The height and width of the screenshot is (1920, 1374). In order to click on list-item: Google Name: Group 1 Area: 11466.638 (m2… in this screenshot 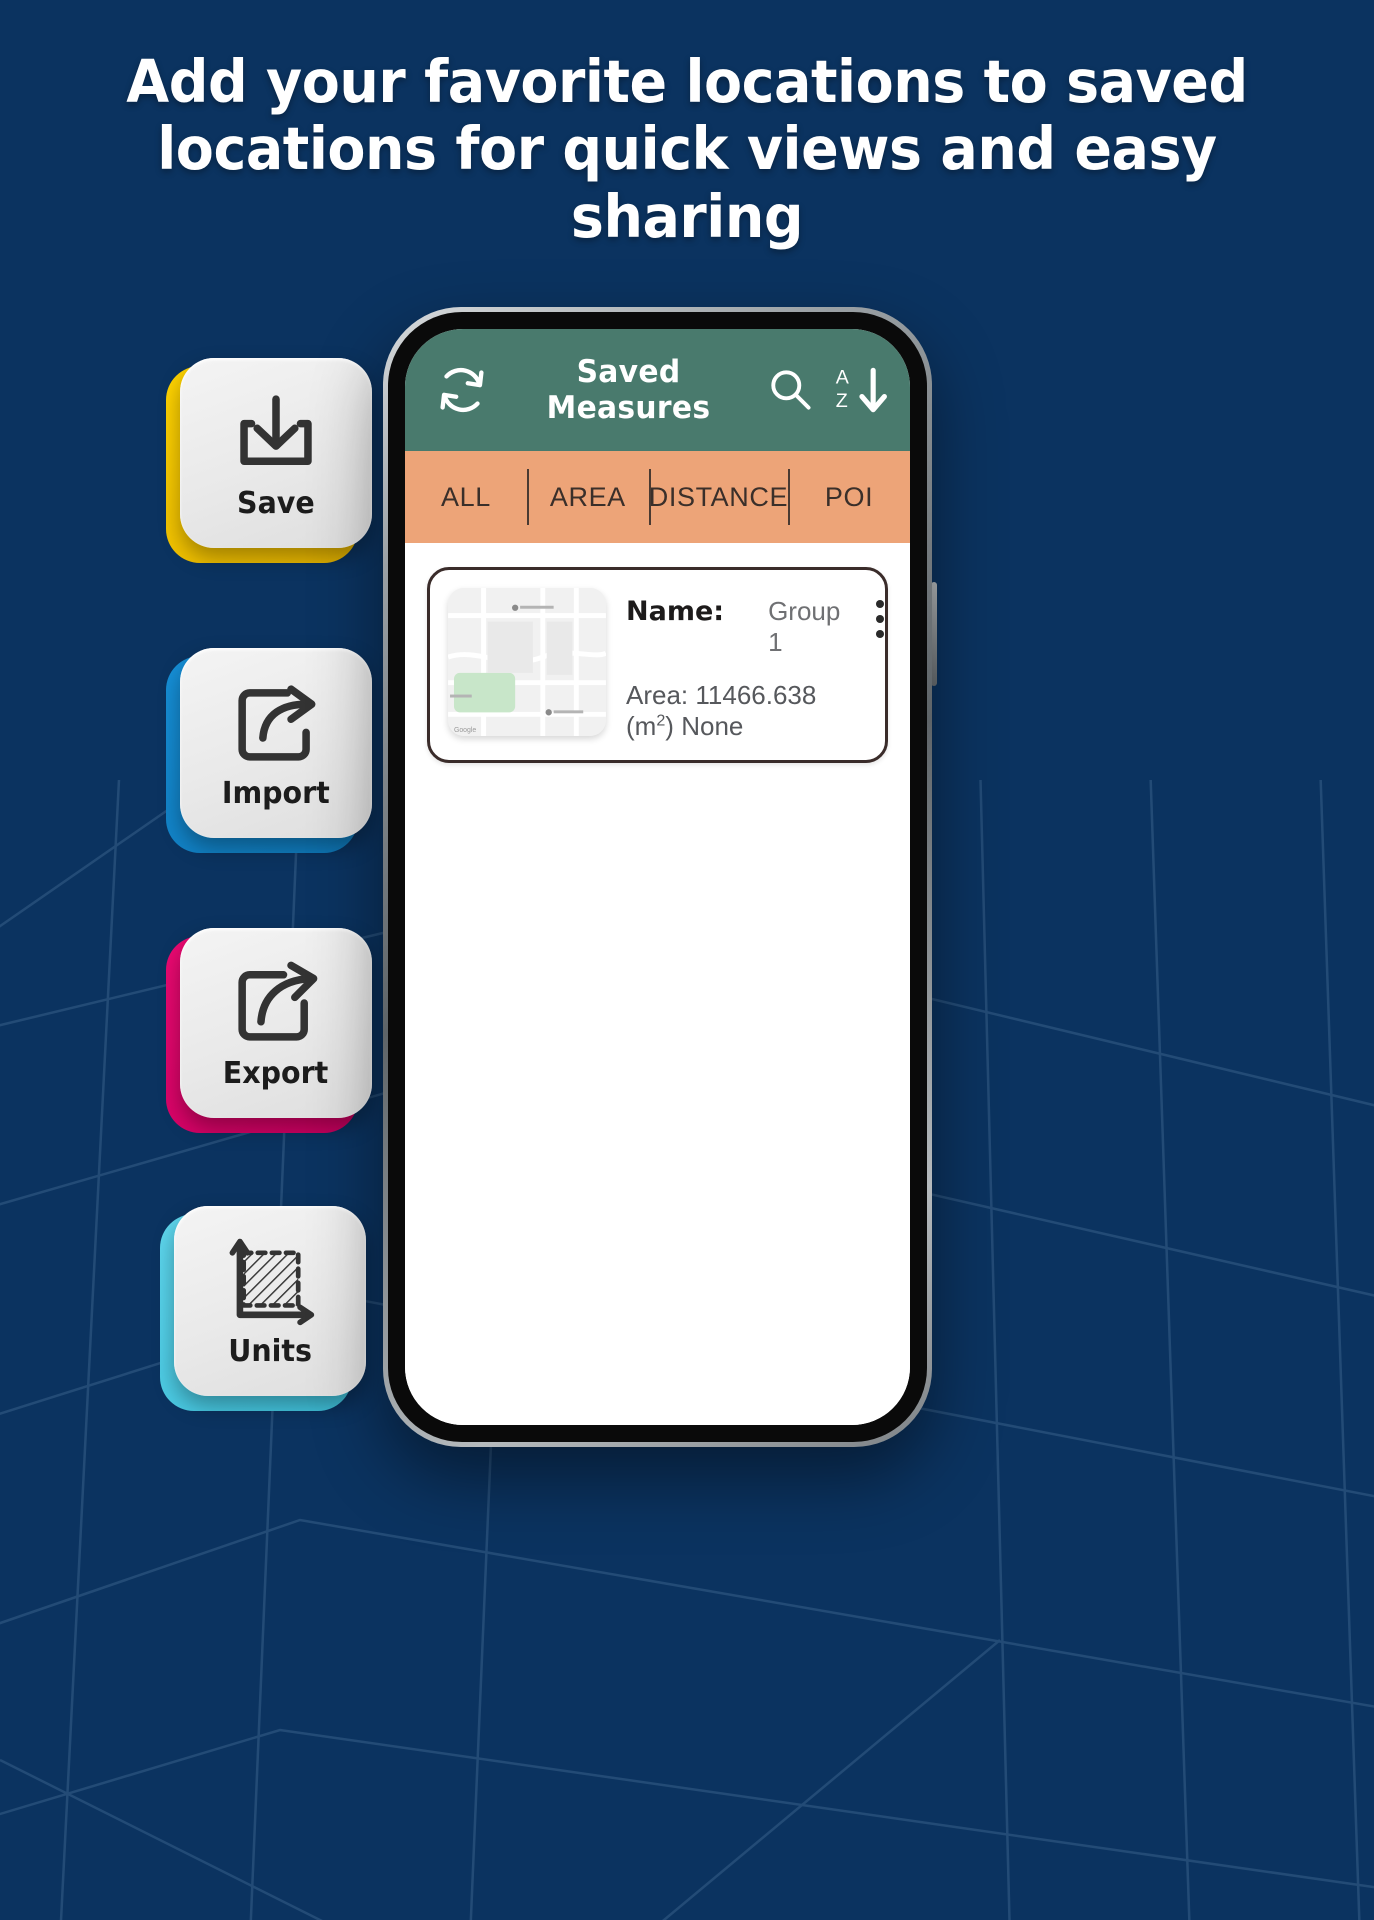, I will do `click(657, 665)`.